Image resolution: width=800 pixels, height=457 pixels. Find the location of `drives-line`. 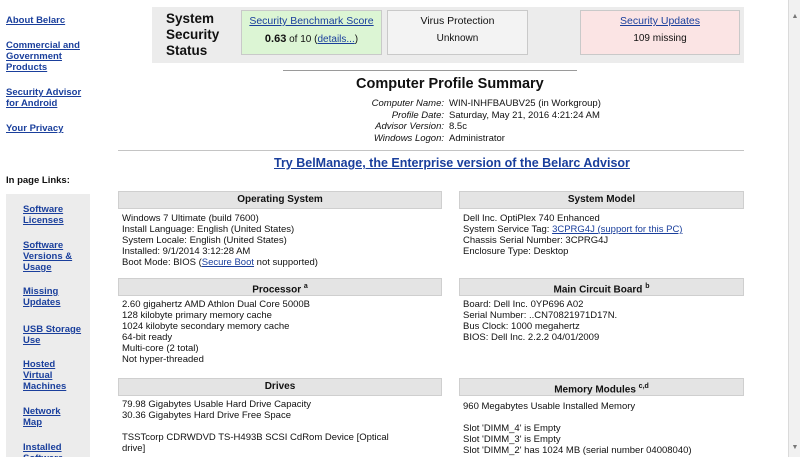

drives-line is located at coordinates (282, 426).